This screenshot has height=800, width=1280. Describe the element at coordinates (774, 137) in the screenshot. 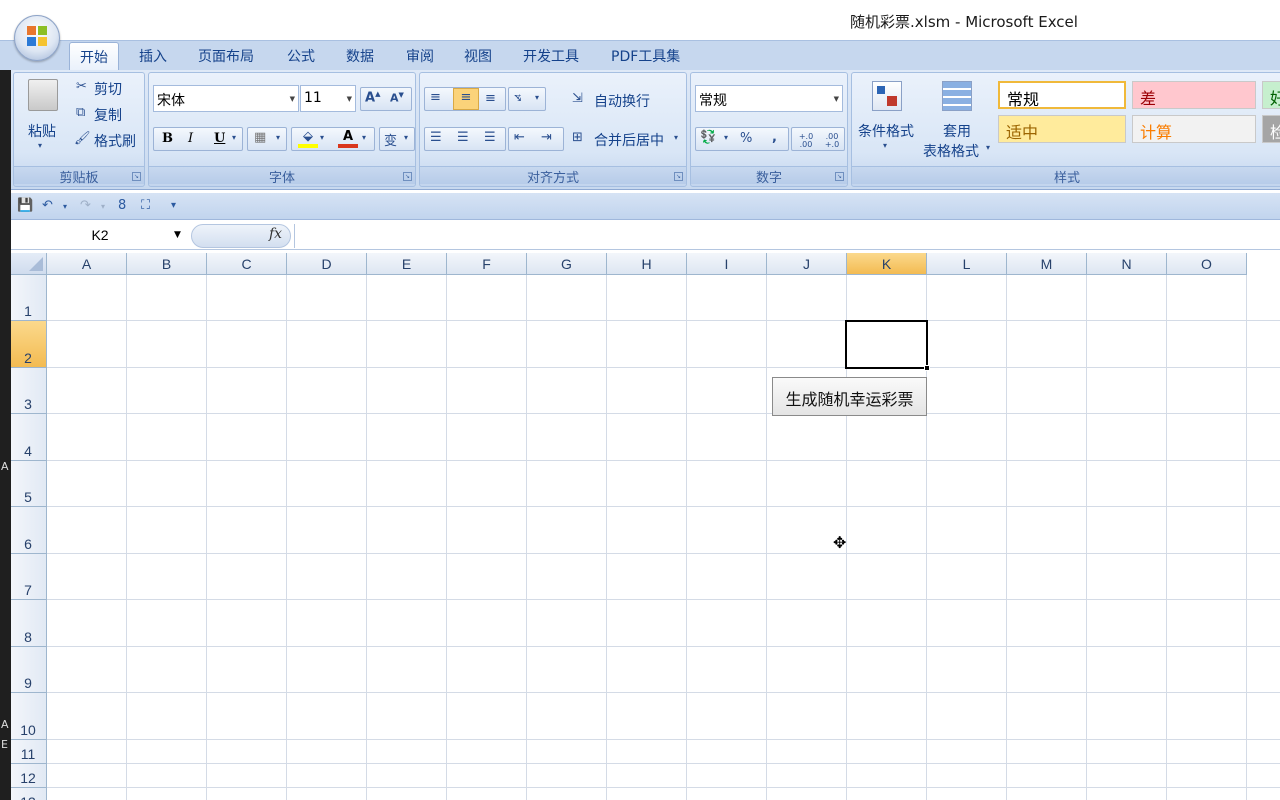

I see `comma-button: ,` at that location.